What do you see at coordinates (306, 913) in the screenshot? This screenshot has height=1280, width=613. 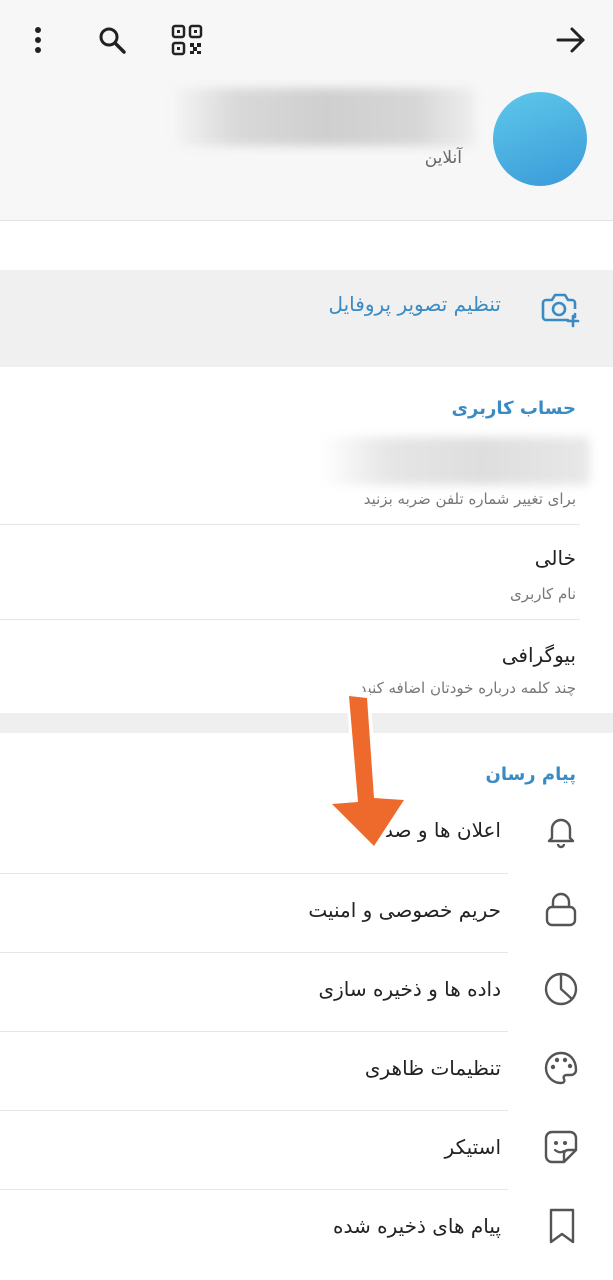 I see `menu-item-privacy` at bounding box center [306, 913].